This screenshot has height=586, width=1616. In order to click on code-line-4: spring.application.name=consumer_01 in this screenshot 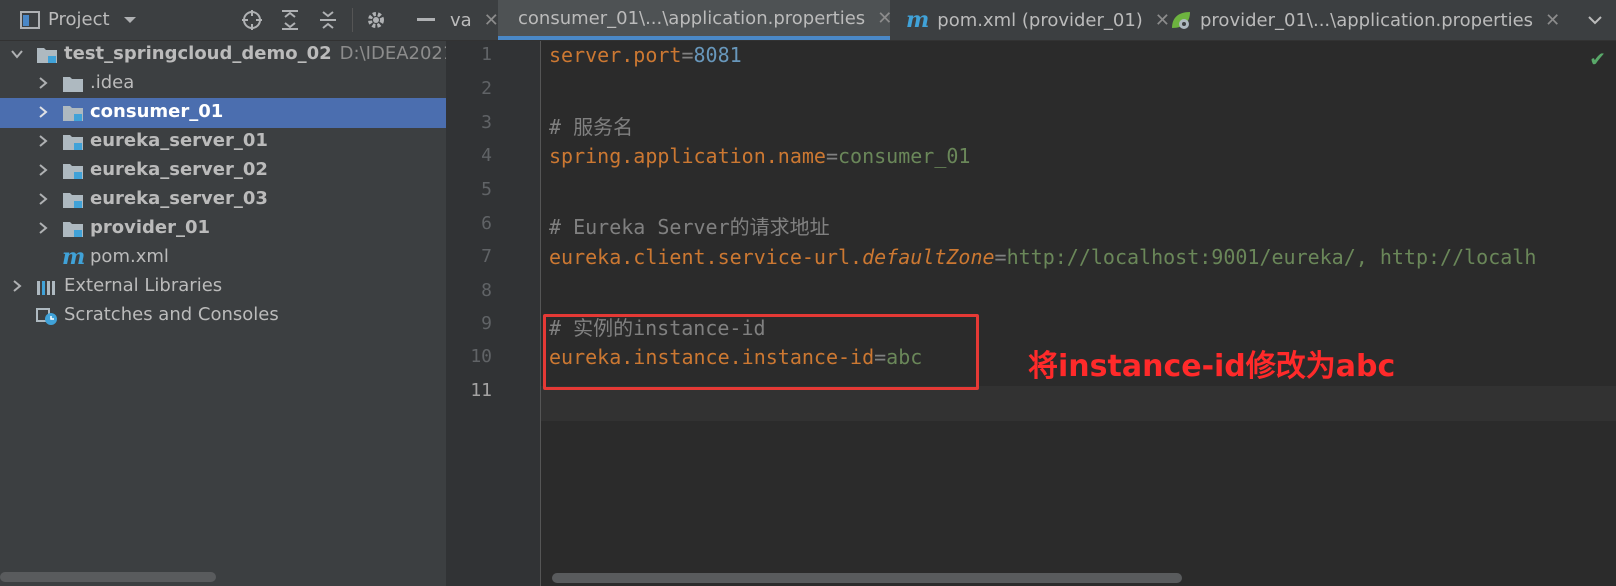, I will do `click(759, 156)`.